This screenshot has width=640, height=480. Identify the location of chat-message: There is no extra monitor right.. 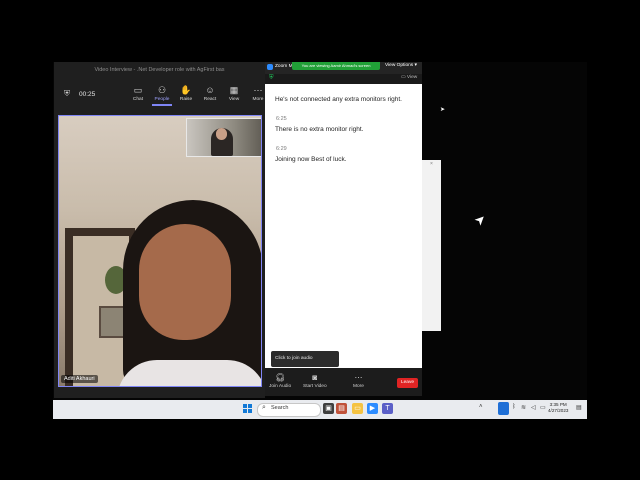
(319, 129).